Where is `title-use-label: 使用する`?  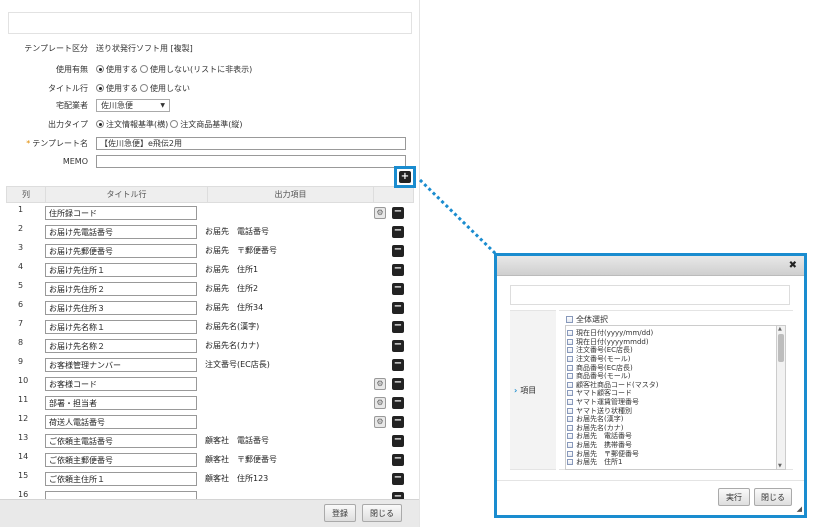
title-use-label: 使用する is located at coordinates (122, 88).